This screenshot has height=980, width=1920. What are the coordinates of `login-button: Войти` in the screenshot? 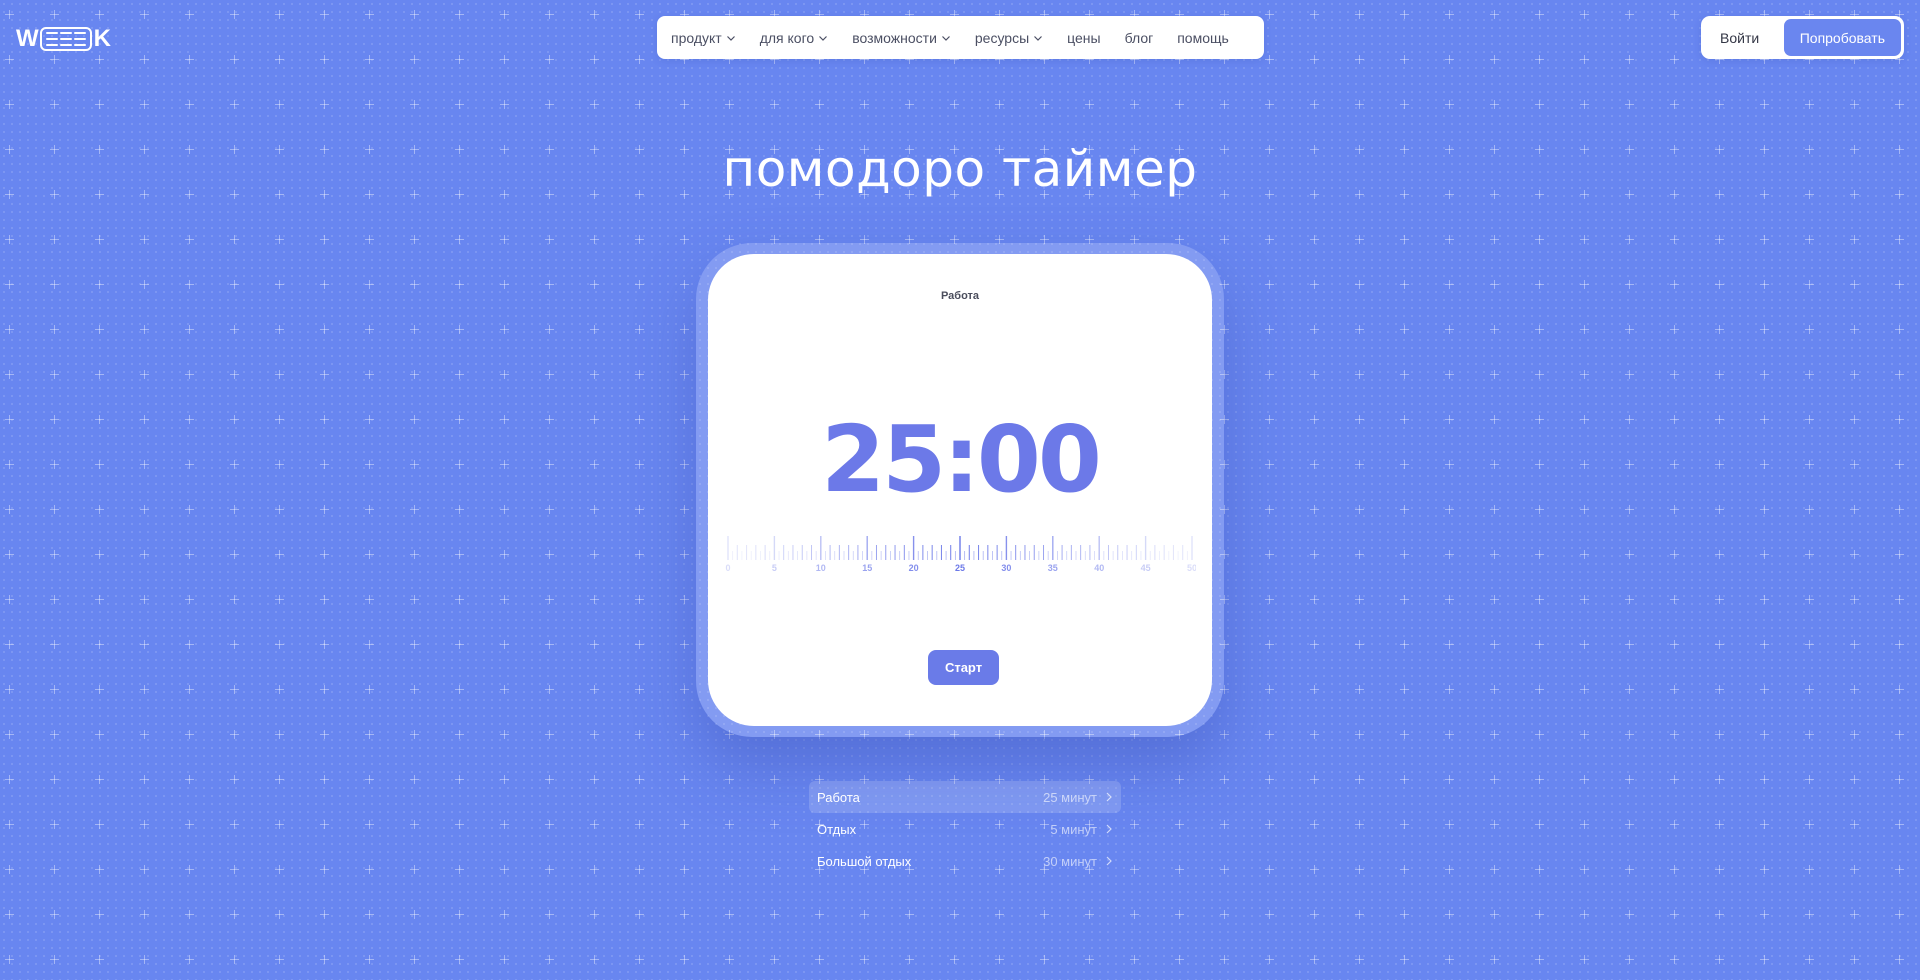 It's located at (1739, 37).